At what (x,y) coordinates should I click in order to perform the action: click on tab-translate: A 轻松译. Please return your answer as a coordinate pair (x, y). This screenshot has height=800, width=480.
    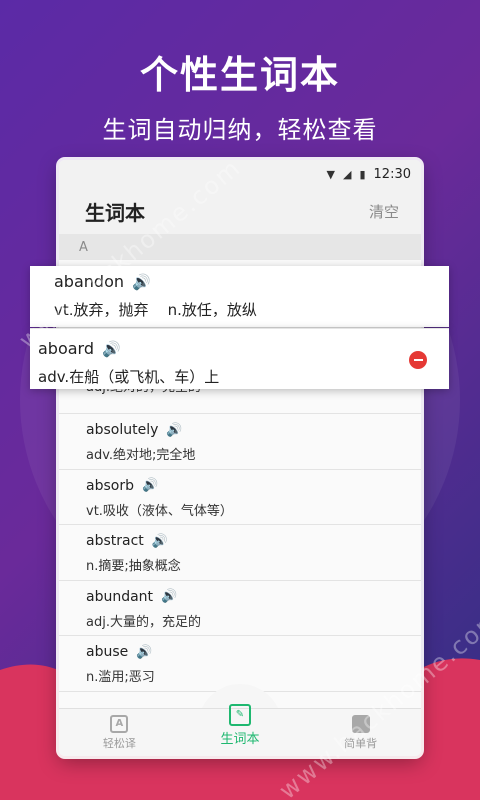
    Looking at the image, I should click on (119, 732).